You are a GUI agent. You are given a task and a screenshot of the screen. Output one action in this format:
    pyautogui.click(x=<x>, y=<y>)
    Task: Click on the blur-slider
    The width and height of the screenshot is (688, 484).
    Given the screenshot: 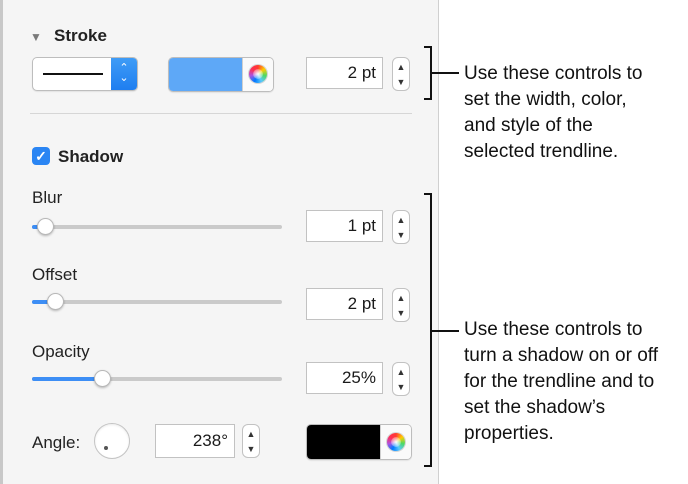 What is the action you would take?
    pyautogui.click(x=157, y=227)
    